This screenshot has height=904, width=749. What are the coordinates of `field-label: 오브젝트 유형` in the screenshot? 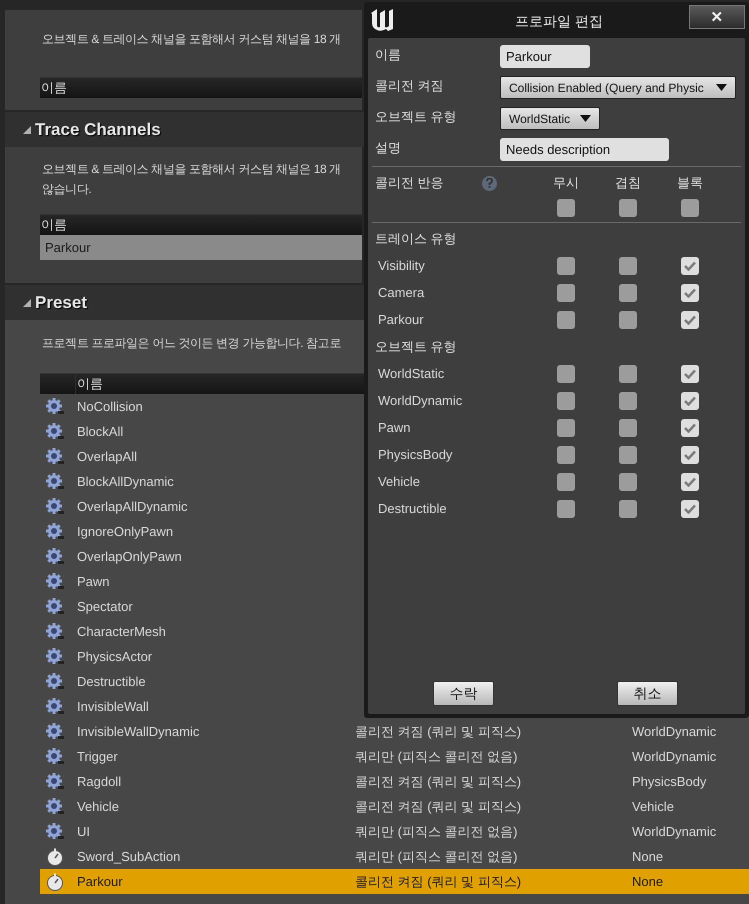 It's located at (416, 117).